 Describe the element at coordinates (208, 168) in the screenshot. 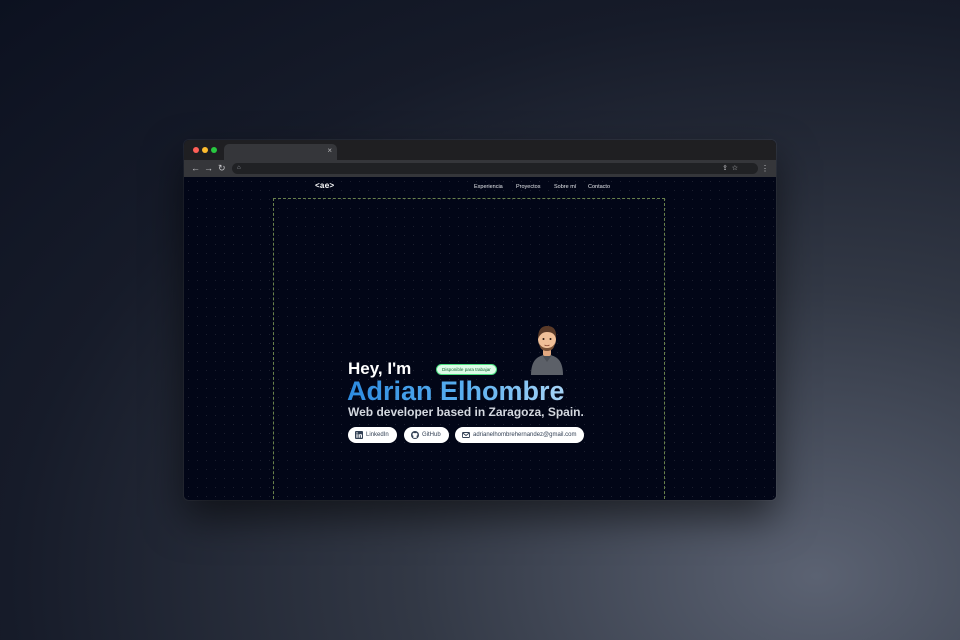

I see `forward-arrow-icon: →` at that location.